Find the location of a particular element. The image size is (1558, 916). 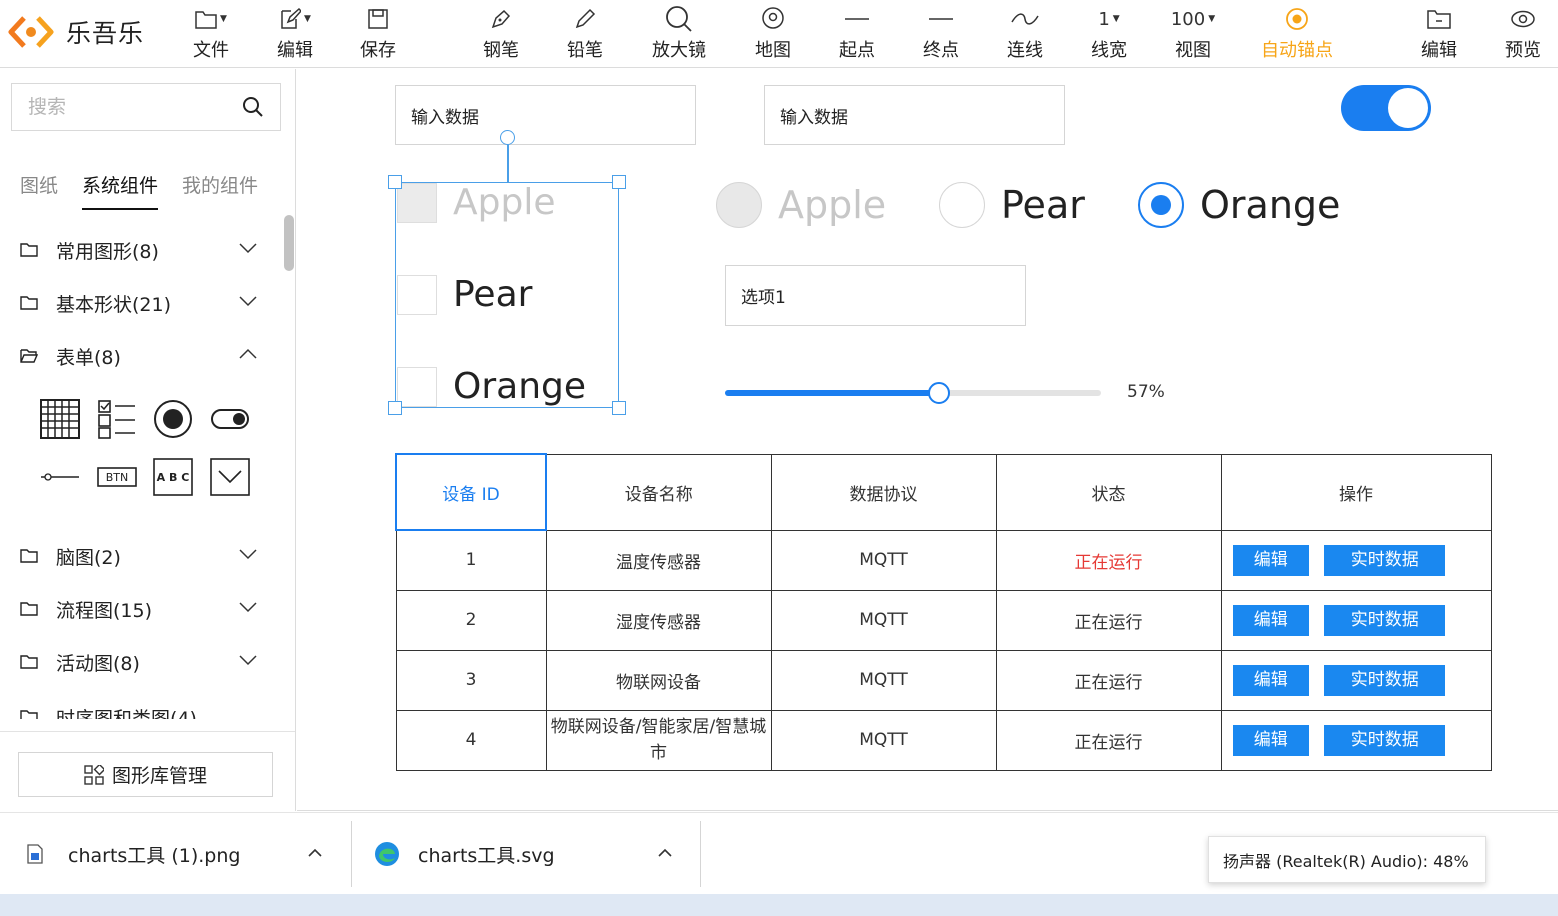

tab-my-components: 我的组件 is located at coordinates (220, 190).